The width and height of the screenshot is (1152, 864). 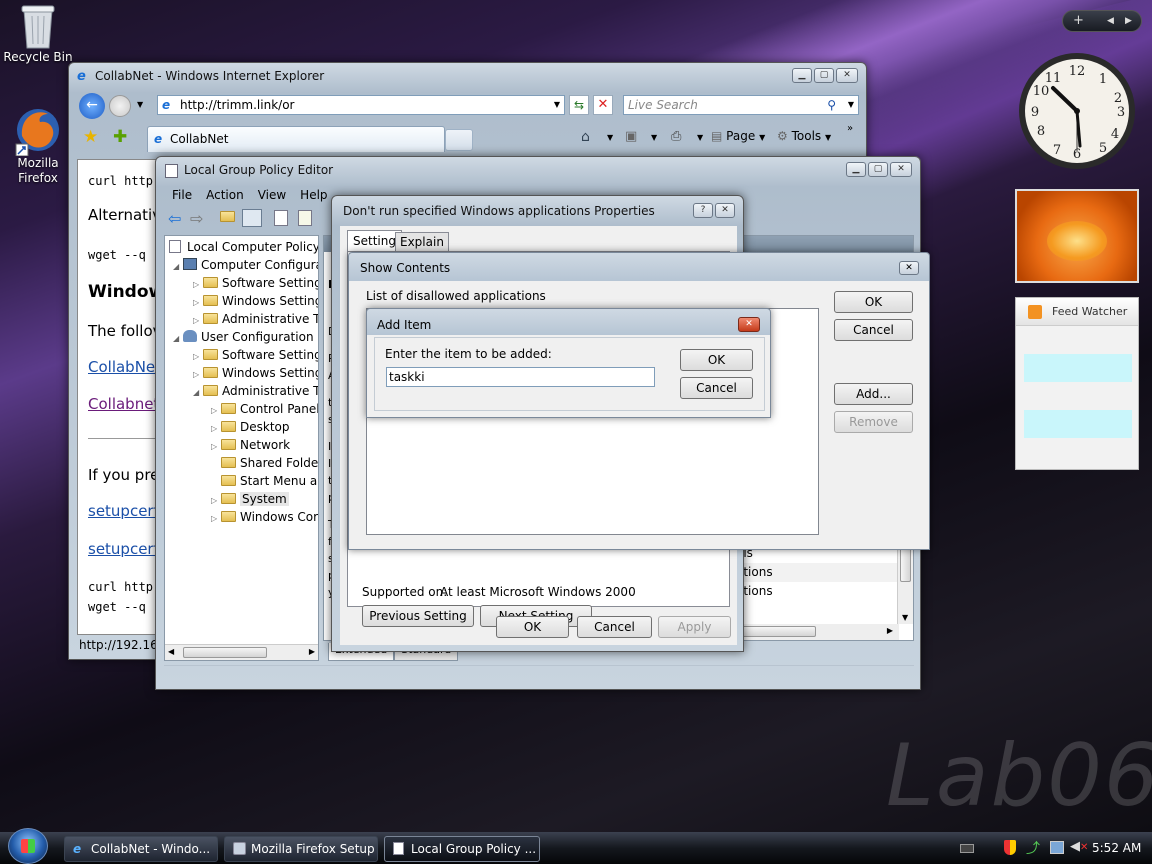 I want to click on clock-text: 5:52 AM, so click(x=1116, y=848).